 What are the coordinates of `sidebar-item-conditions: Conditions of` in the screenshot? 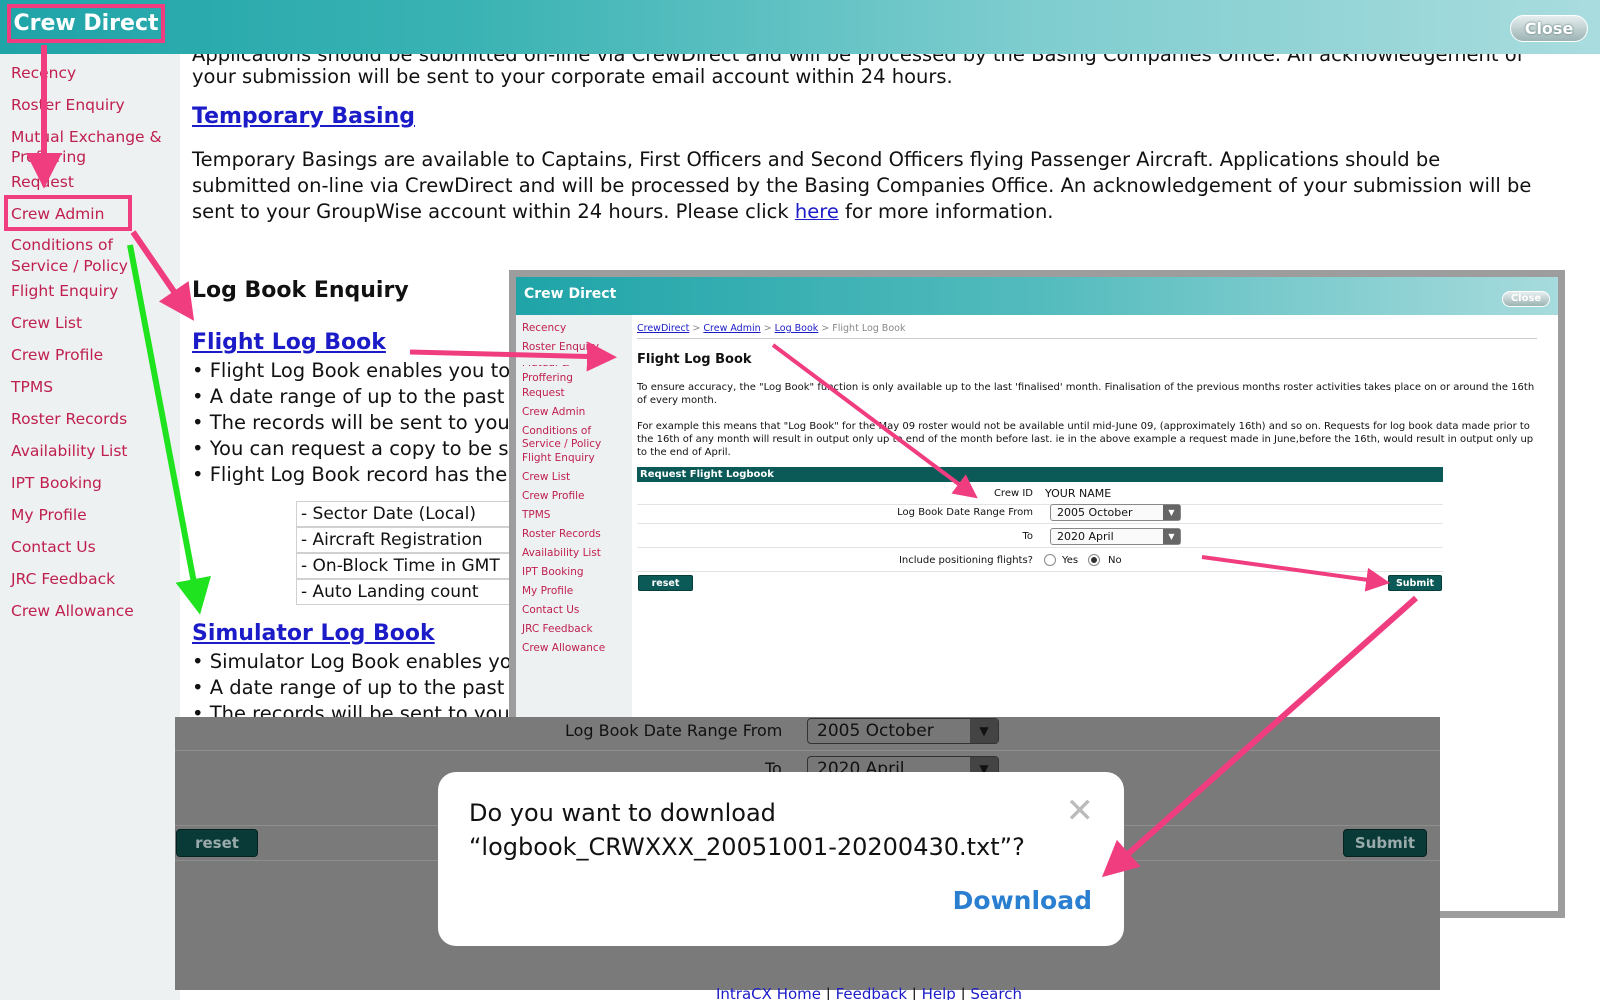 It's located at (62, 245).